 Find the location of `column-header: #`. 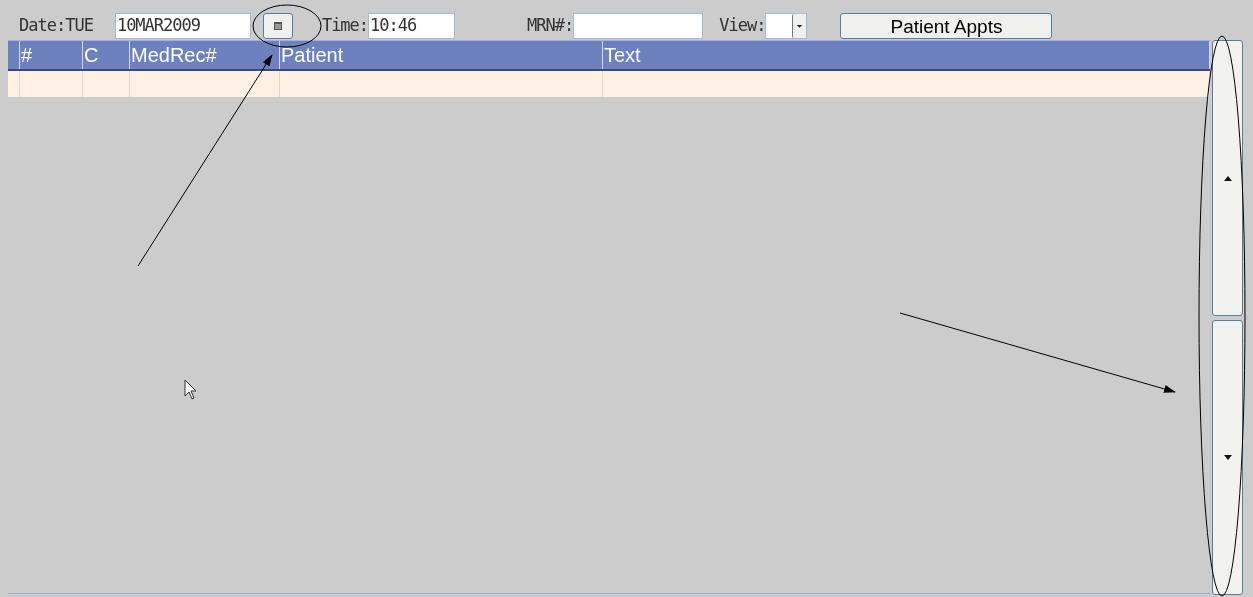

column-header: # is located at coordinates (51, 55).